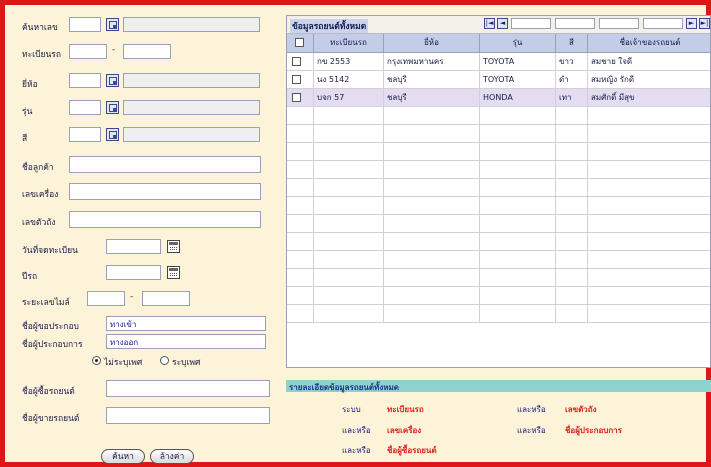 Image resolution: width=711 pixels, height=467 pixels. I want to click on plate-to-input, so click(147, 51).